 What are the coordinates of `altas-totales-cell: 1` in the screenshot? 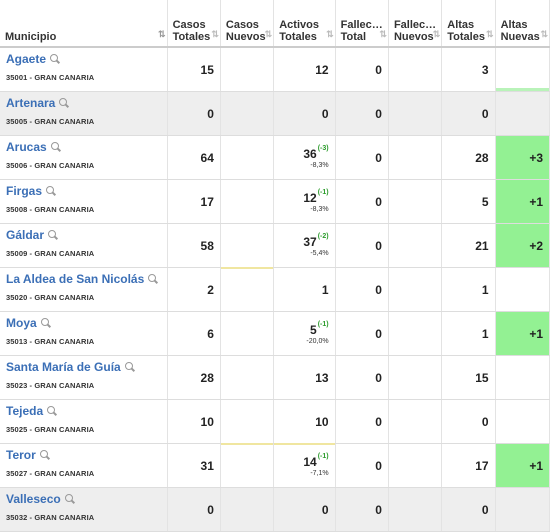 It's located at (468, 333).